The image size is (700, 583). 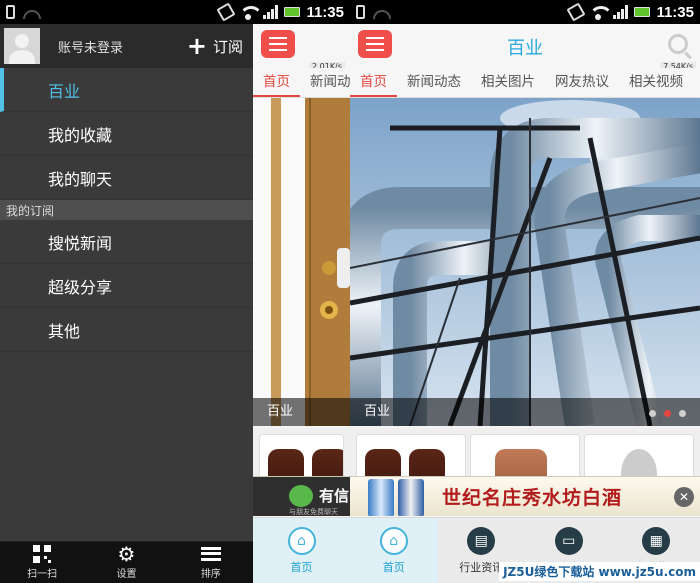 I want to click on status-bar-left: 11:35, so click(x=175, y=12).